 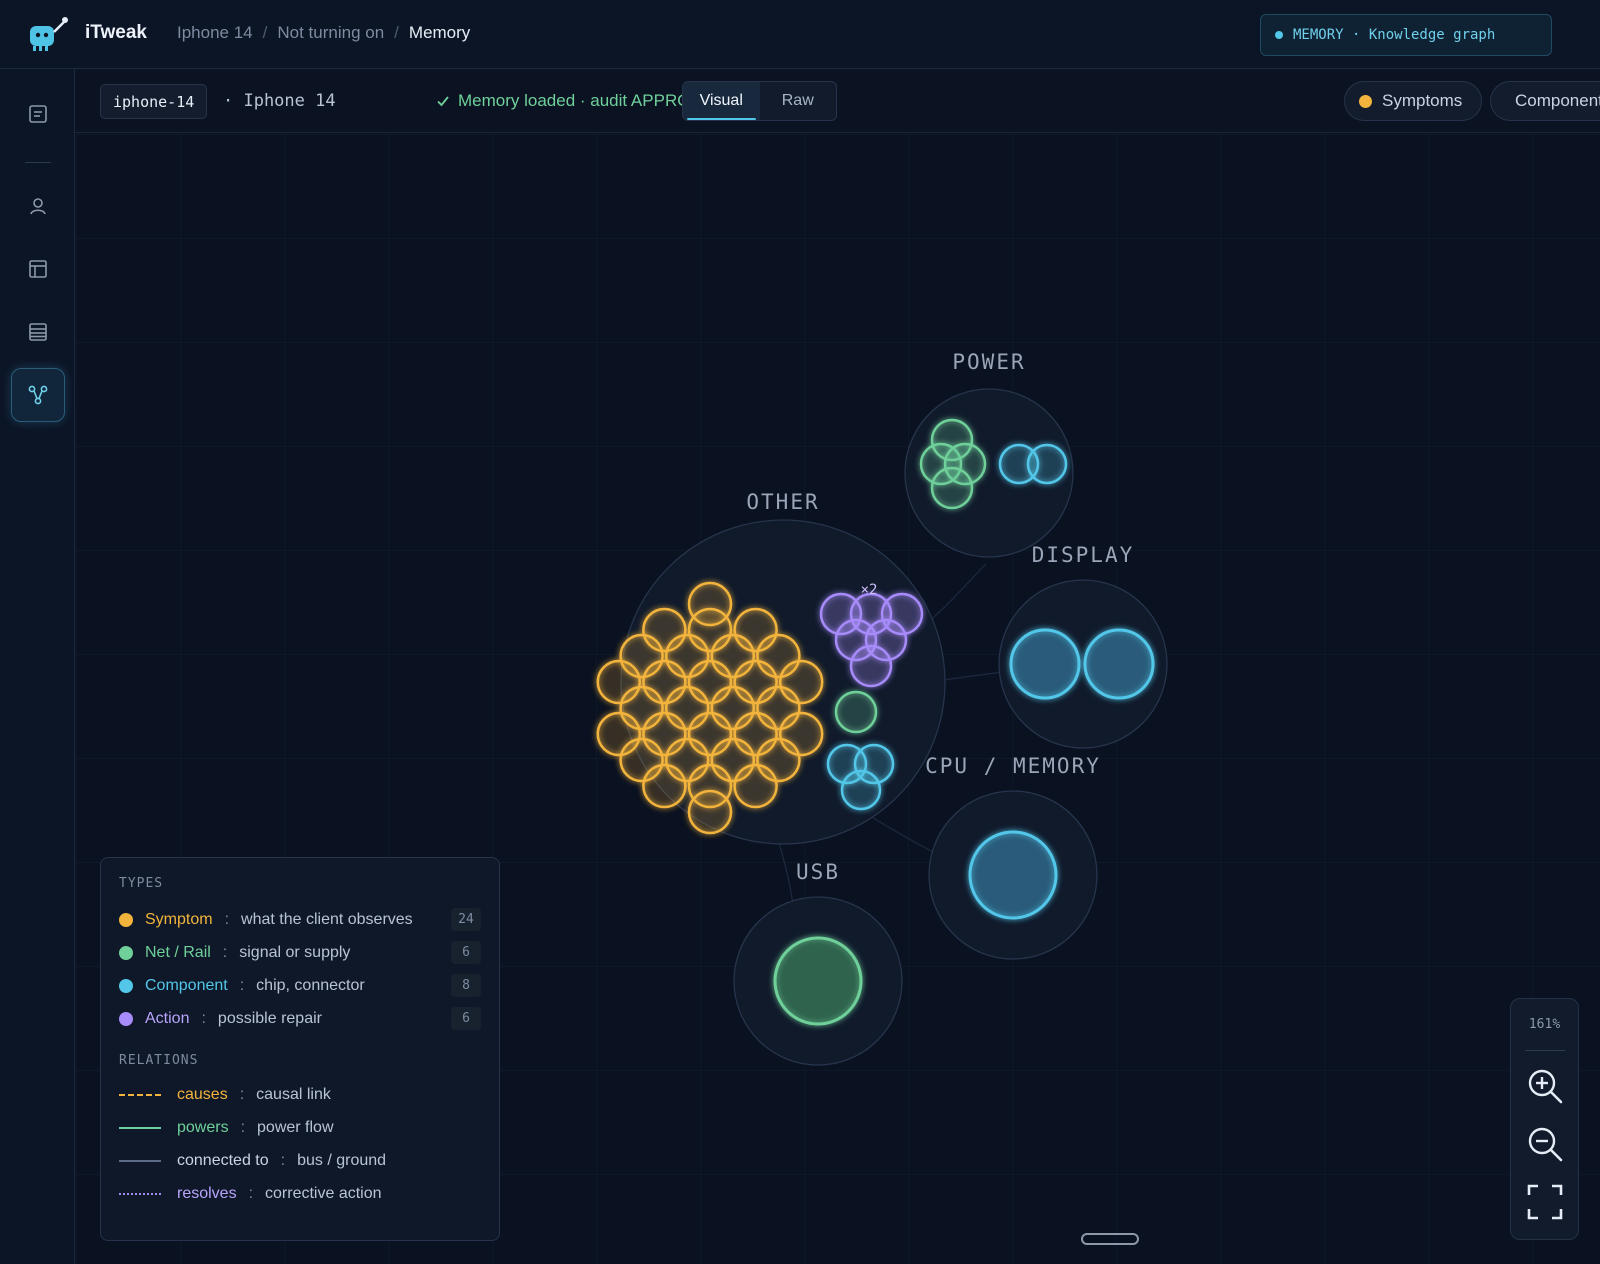 I want to click on filter-symptoms: Symptoms, so click(x=1413, y=101).